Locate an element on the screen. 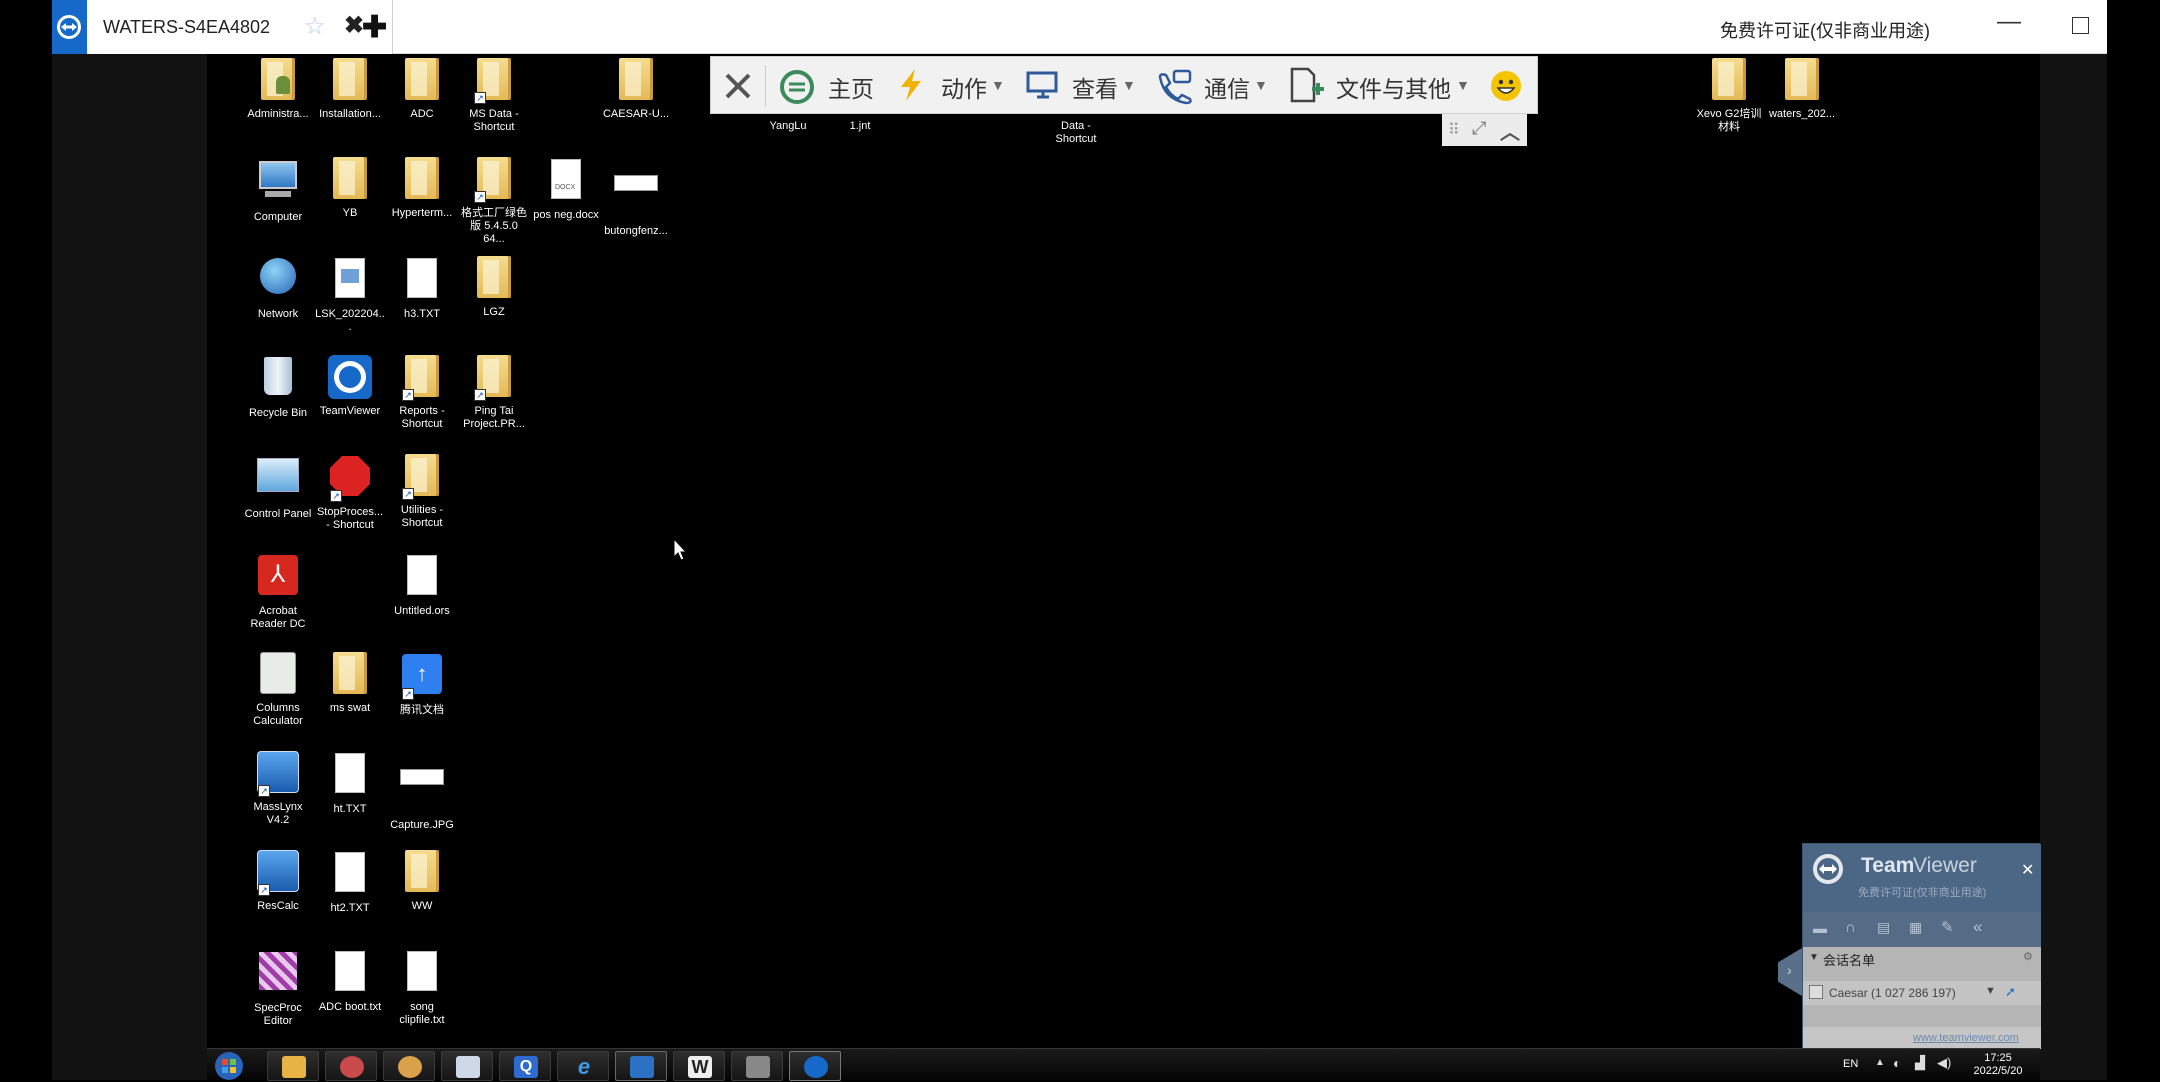 This screenshot has width=2160, height=1082. home-icon is located at coordinates (797, 87).